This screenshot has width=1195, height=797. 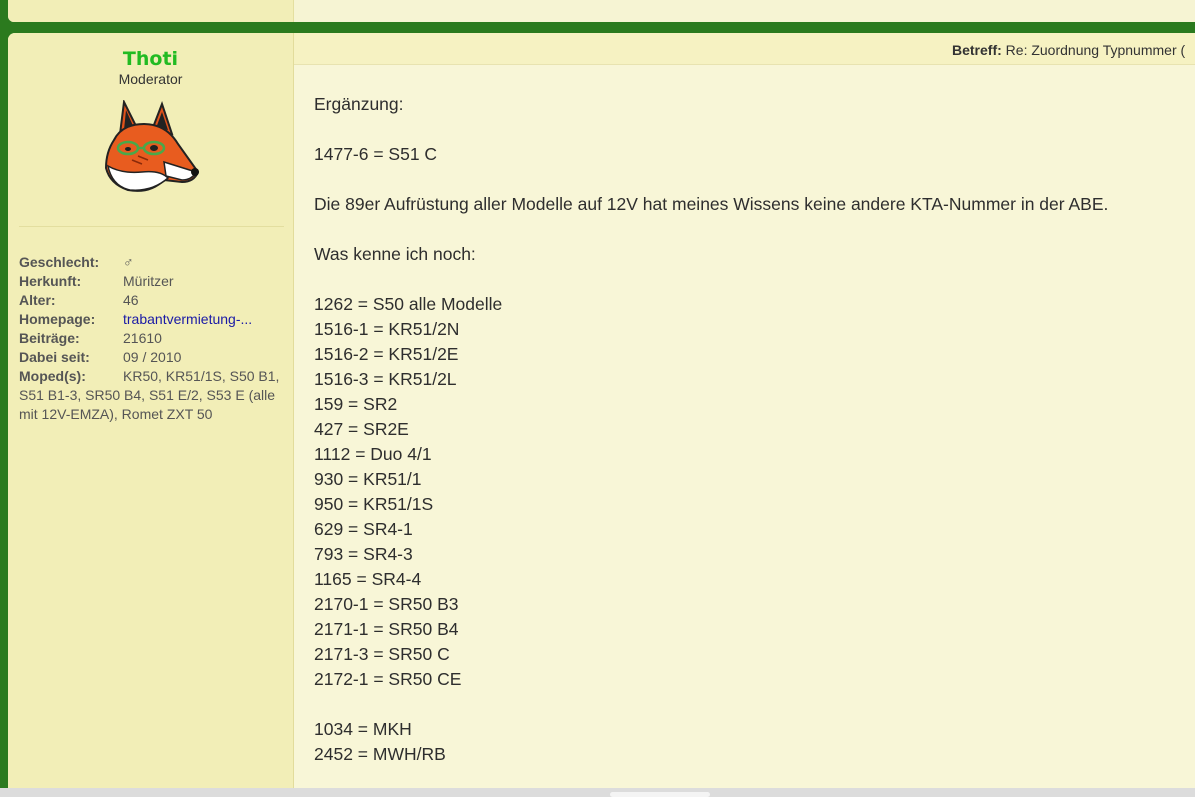 I want to click on info-label: Alter:, so click(x=37, y=300).